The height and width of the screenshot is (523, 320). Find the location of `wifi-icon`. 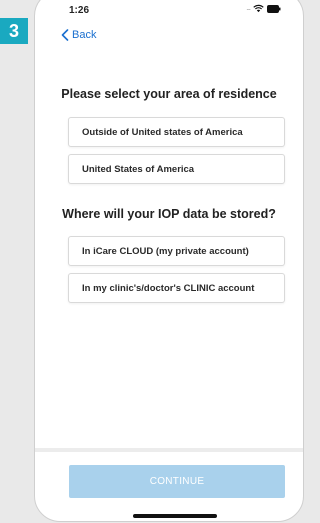

wifi-icon is located at coordinates (258, 8).